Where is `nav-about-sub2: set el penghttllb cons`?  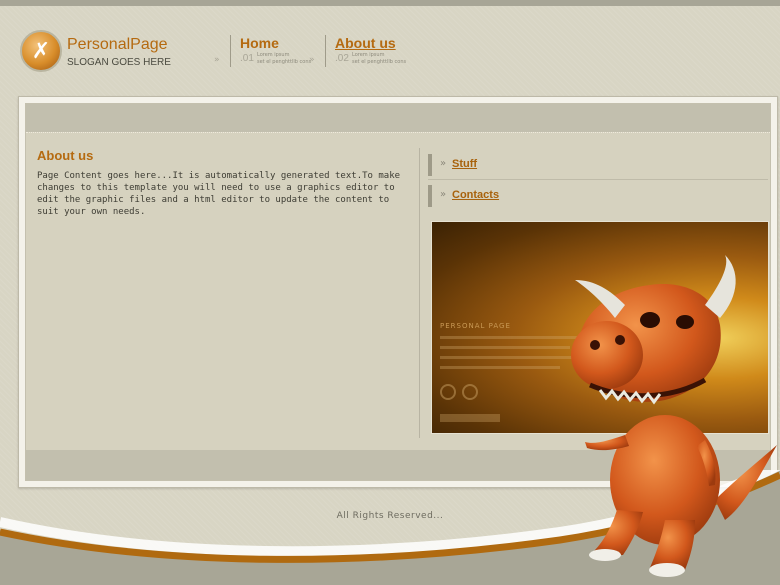
nav-about-sub2: set el penghttllb cons is located at coordinates (379, 62).